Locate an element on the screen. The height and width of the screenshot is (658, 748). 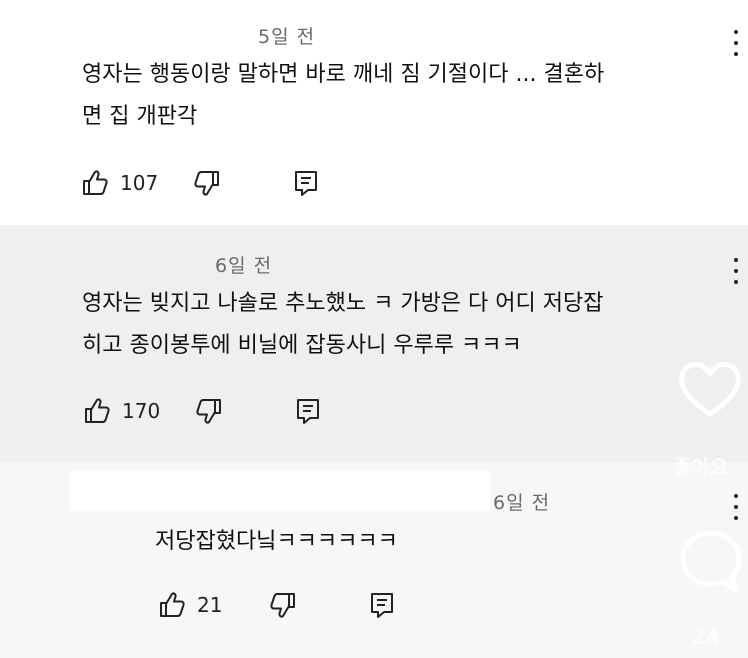
like-count: 170 is located at coordinates (141, 411).